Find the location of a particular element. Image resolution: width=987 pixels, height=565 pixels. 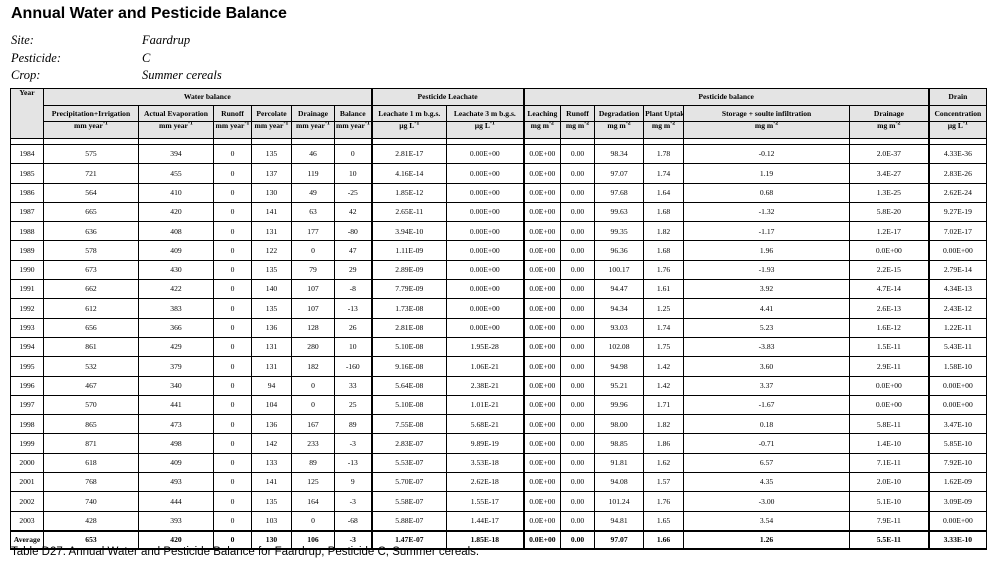

table-cell: 136 is located at coordinates (271, 327).